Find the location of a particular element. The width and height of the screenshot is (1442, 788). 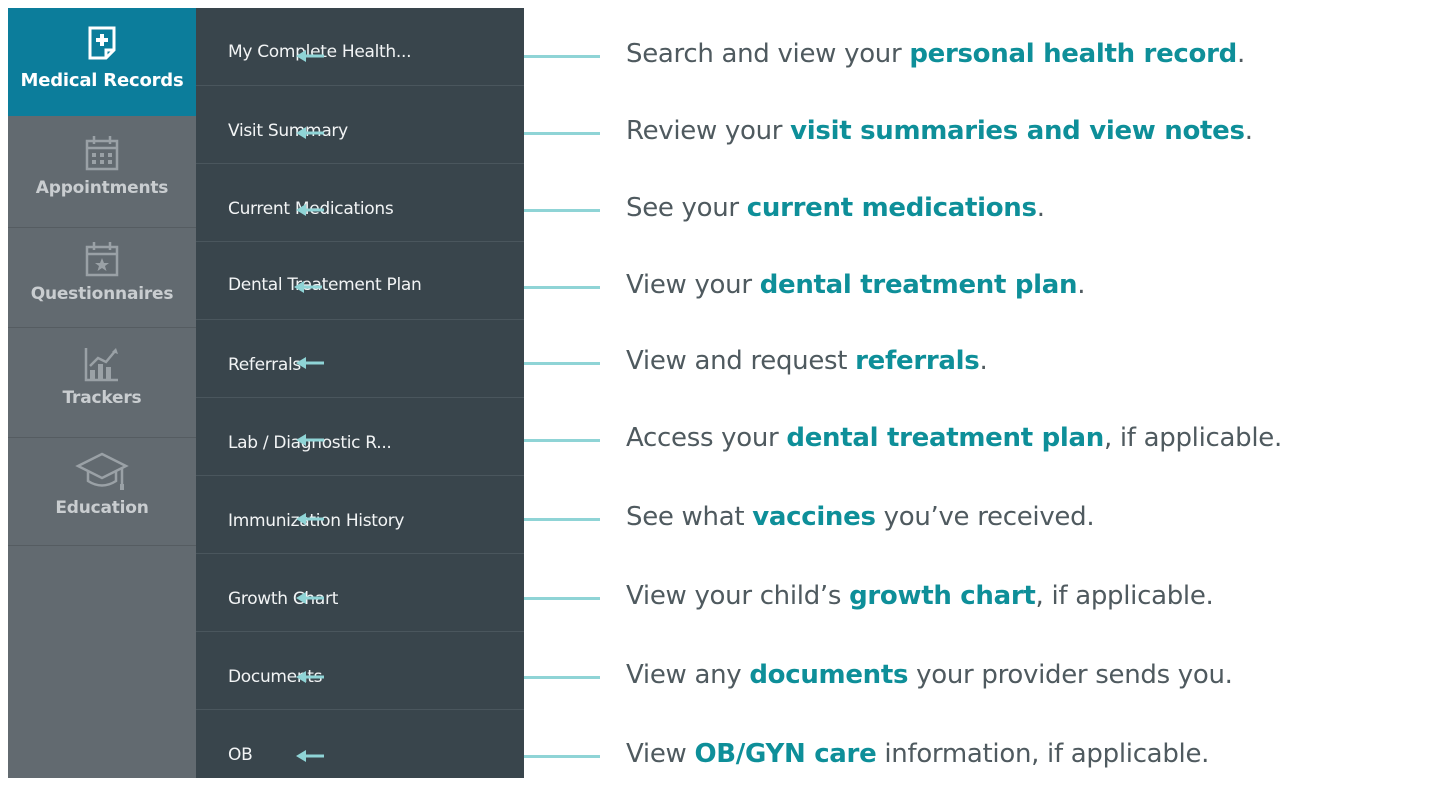

chart-icon is located at coordinates (101, 365).